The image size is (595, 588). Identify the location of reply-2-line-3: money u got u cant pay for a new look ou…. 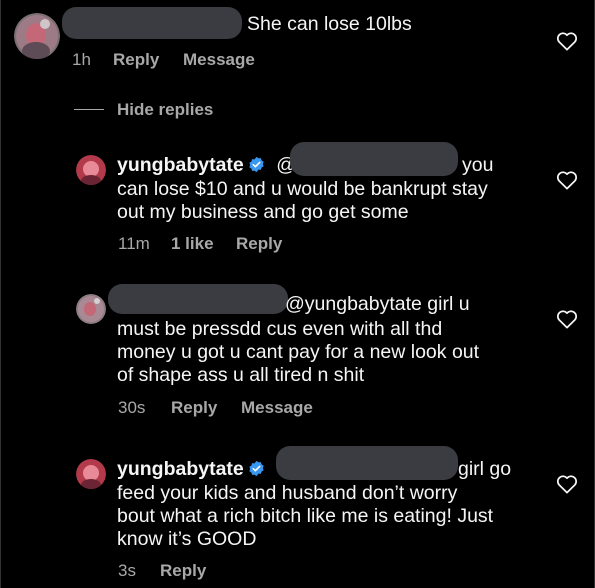
(298, 352).